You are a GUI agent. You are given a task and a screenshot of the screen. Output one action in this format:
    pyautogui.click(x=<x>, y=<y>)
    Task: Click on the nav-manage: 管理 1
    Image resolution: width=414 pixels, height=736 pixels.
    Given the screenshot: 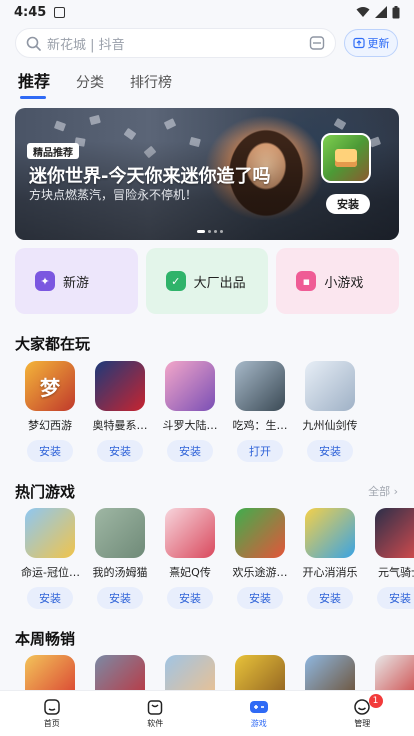 What is the action you would take?
    pyautogui.click(x=362, y=713)
    